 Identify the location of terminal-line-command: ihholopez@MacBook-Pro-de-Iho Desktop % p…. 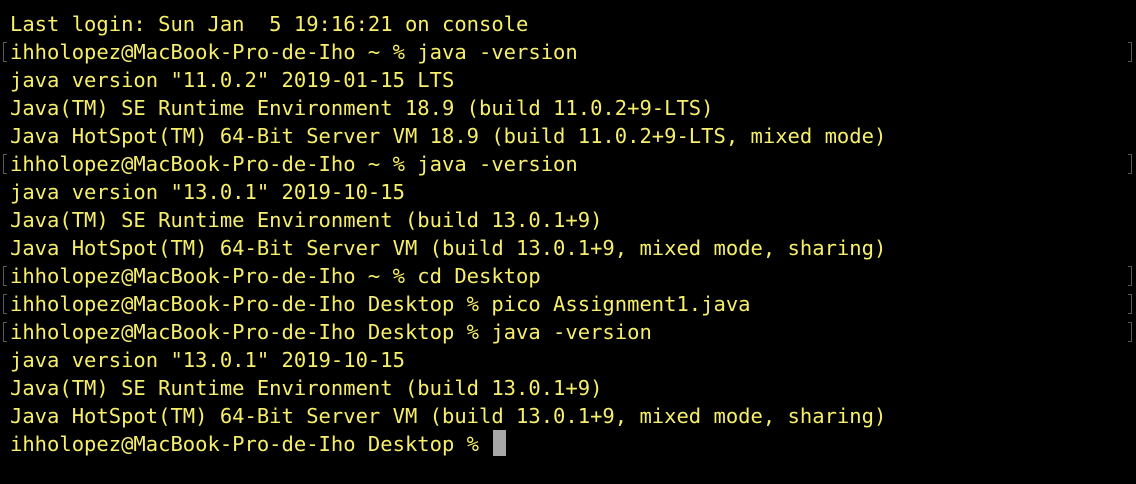
(380, 304).